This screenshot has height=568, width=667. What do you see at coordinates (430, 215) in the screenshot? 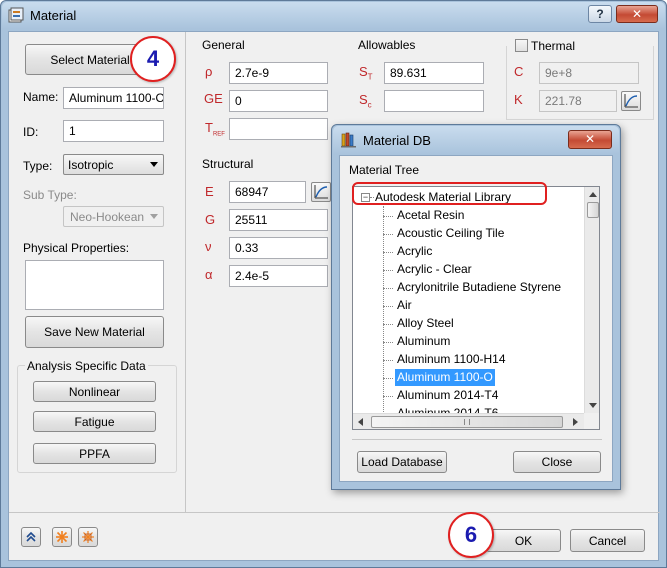
I see `tree-item: Acetal Resin` at bounding box center [430, 215].